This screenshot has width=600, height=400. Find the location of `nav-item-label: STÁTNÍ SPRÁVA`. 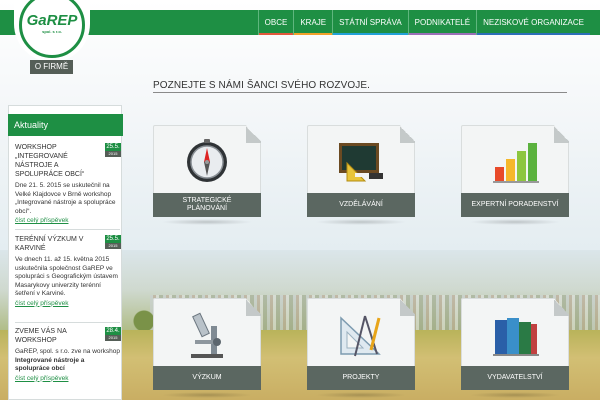

nav-item-label: STÁTNÍ SPRÁVA is located at coordinates (370, 22).